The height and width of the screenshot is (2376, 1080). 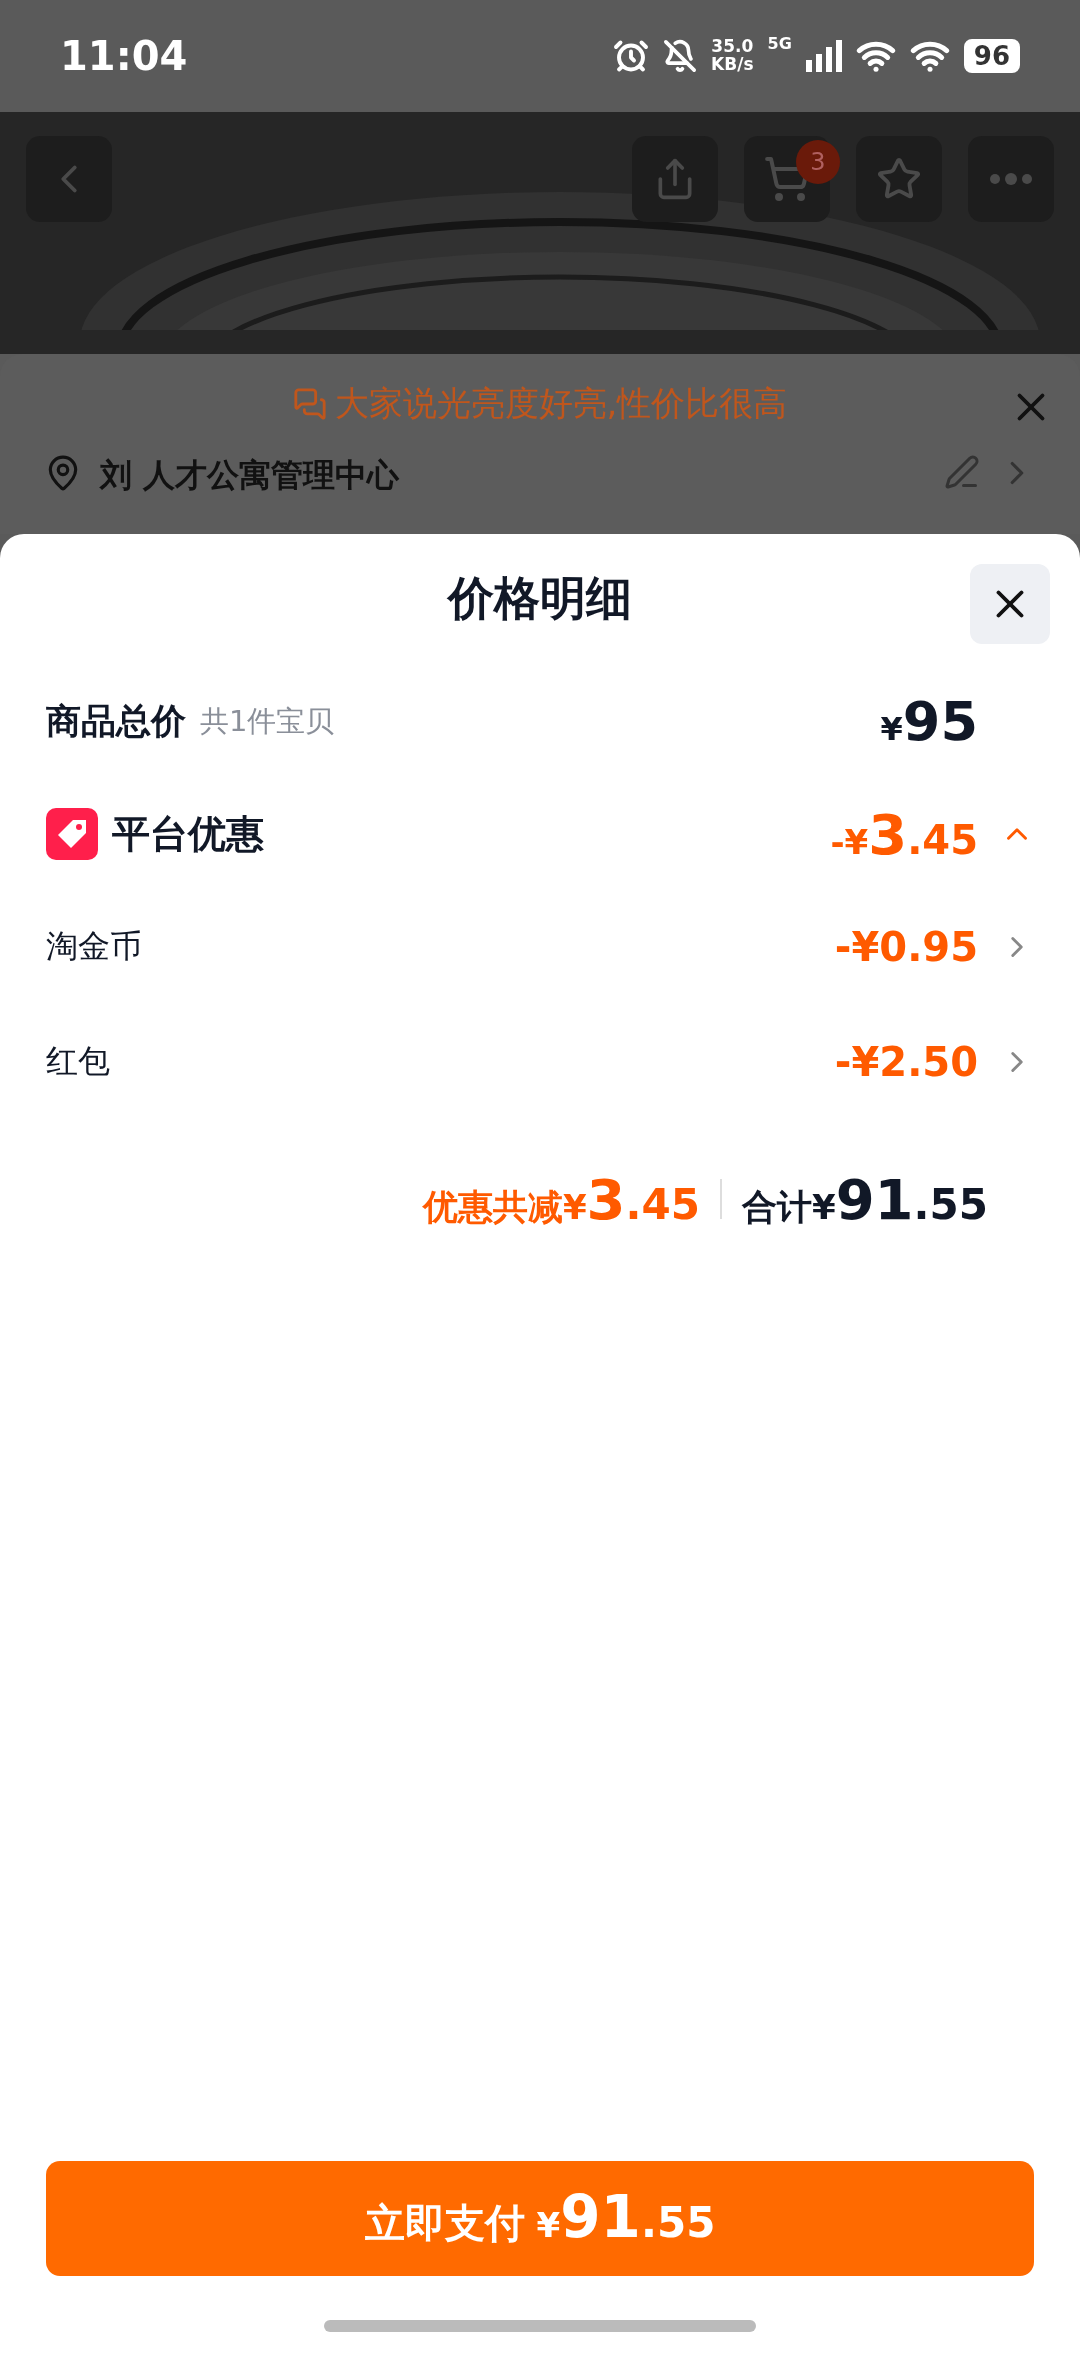 I want to click on network-speed: 35.0 KB/s, so click(x=732, y=56).